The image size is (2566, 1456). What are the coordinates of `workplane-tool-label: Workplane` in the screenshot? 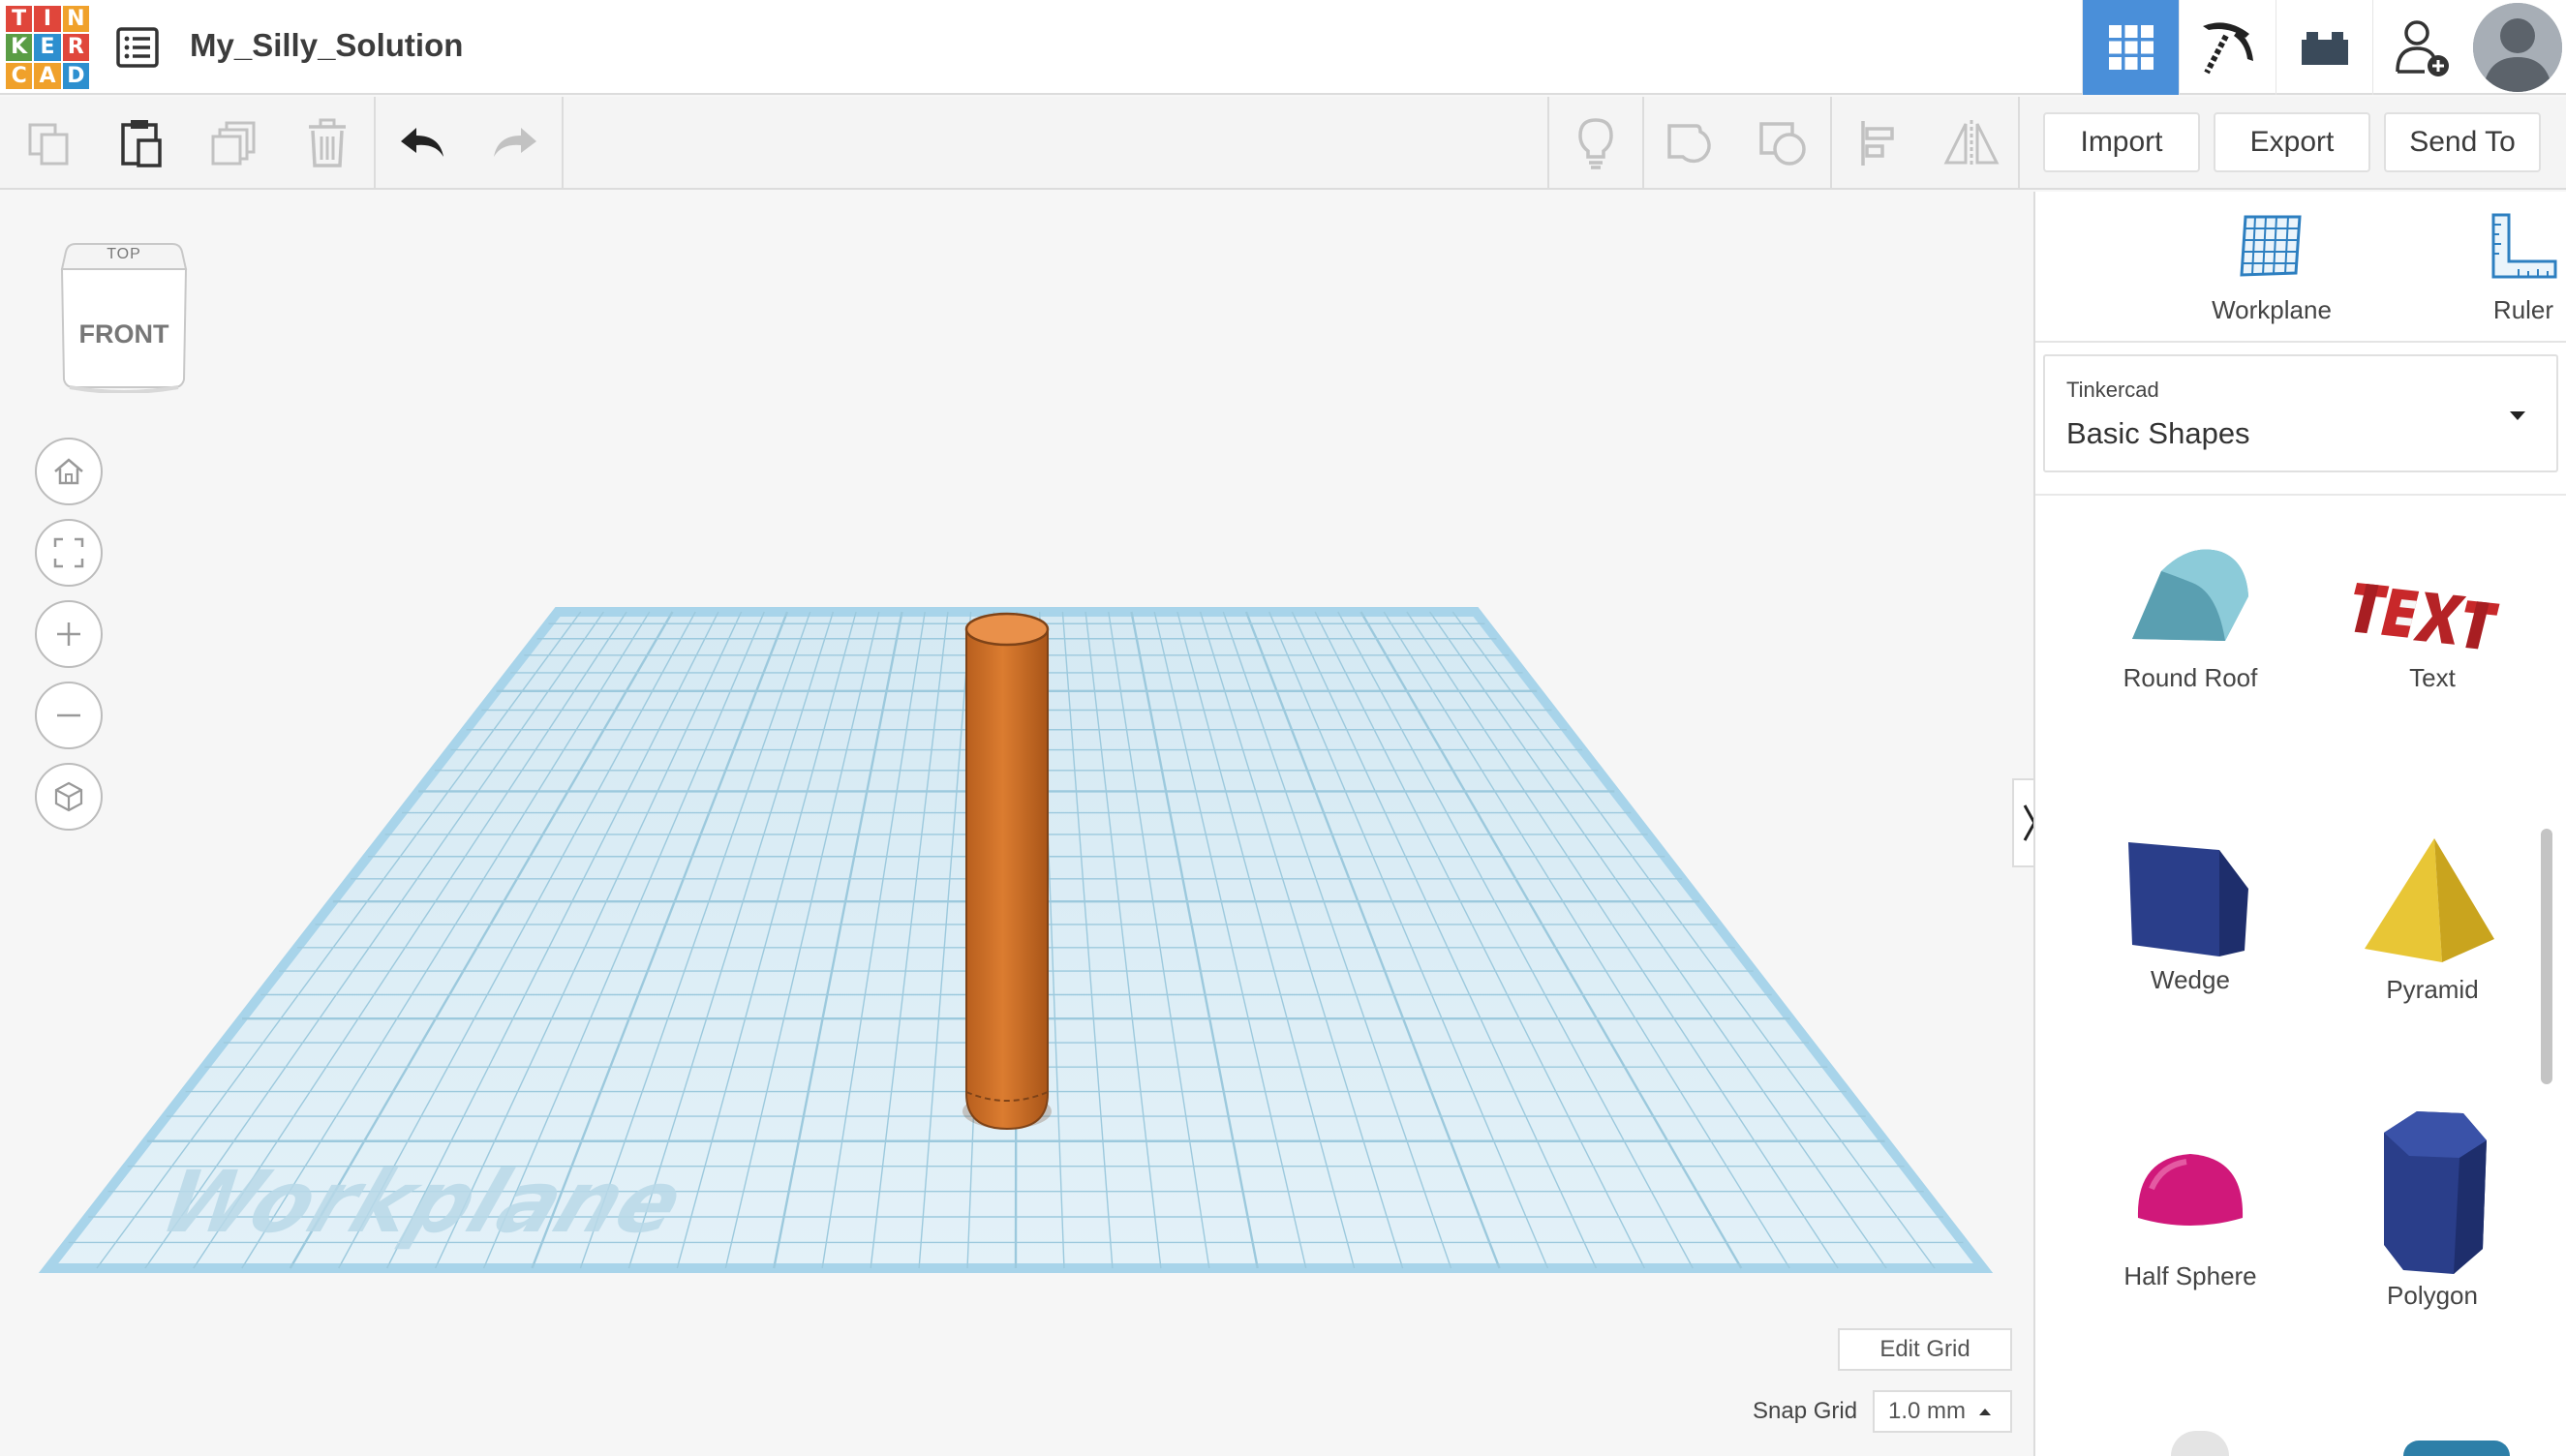 It's located at (2272, 310).